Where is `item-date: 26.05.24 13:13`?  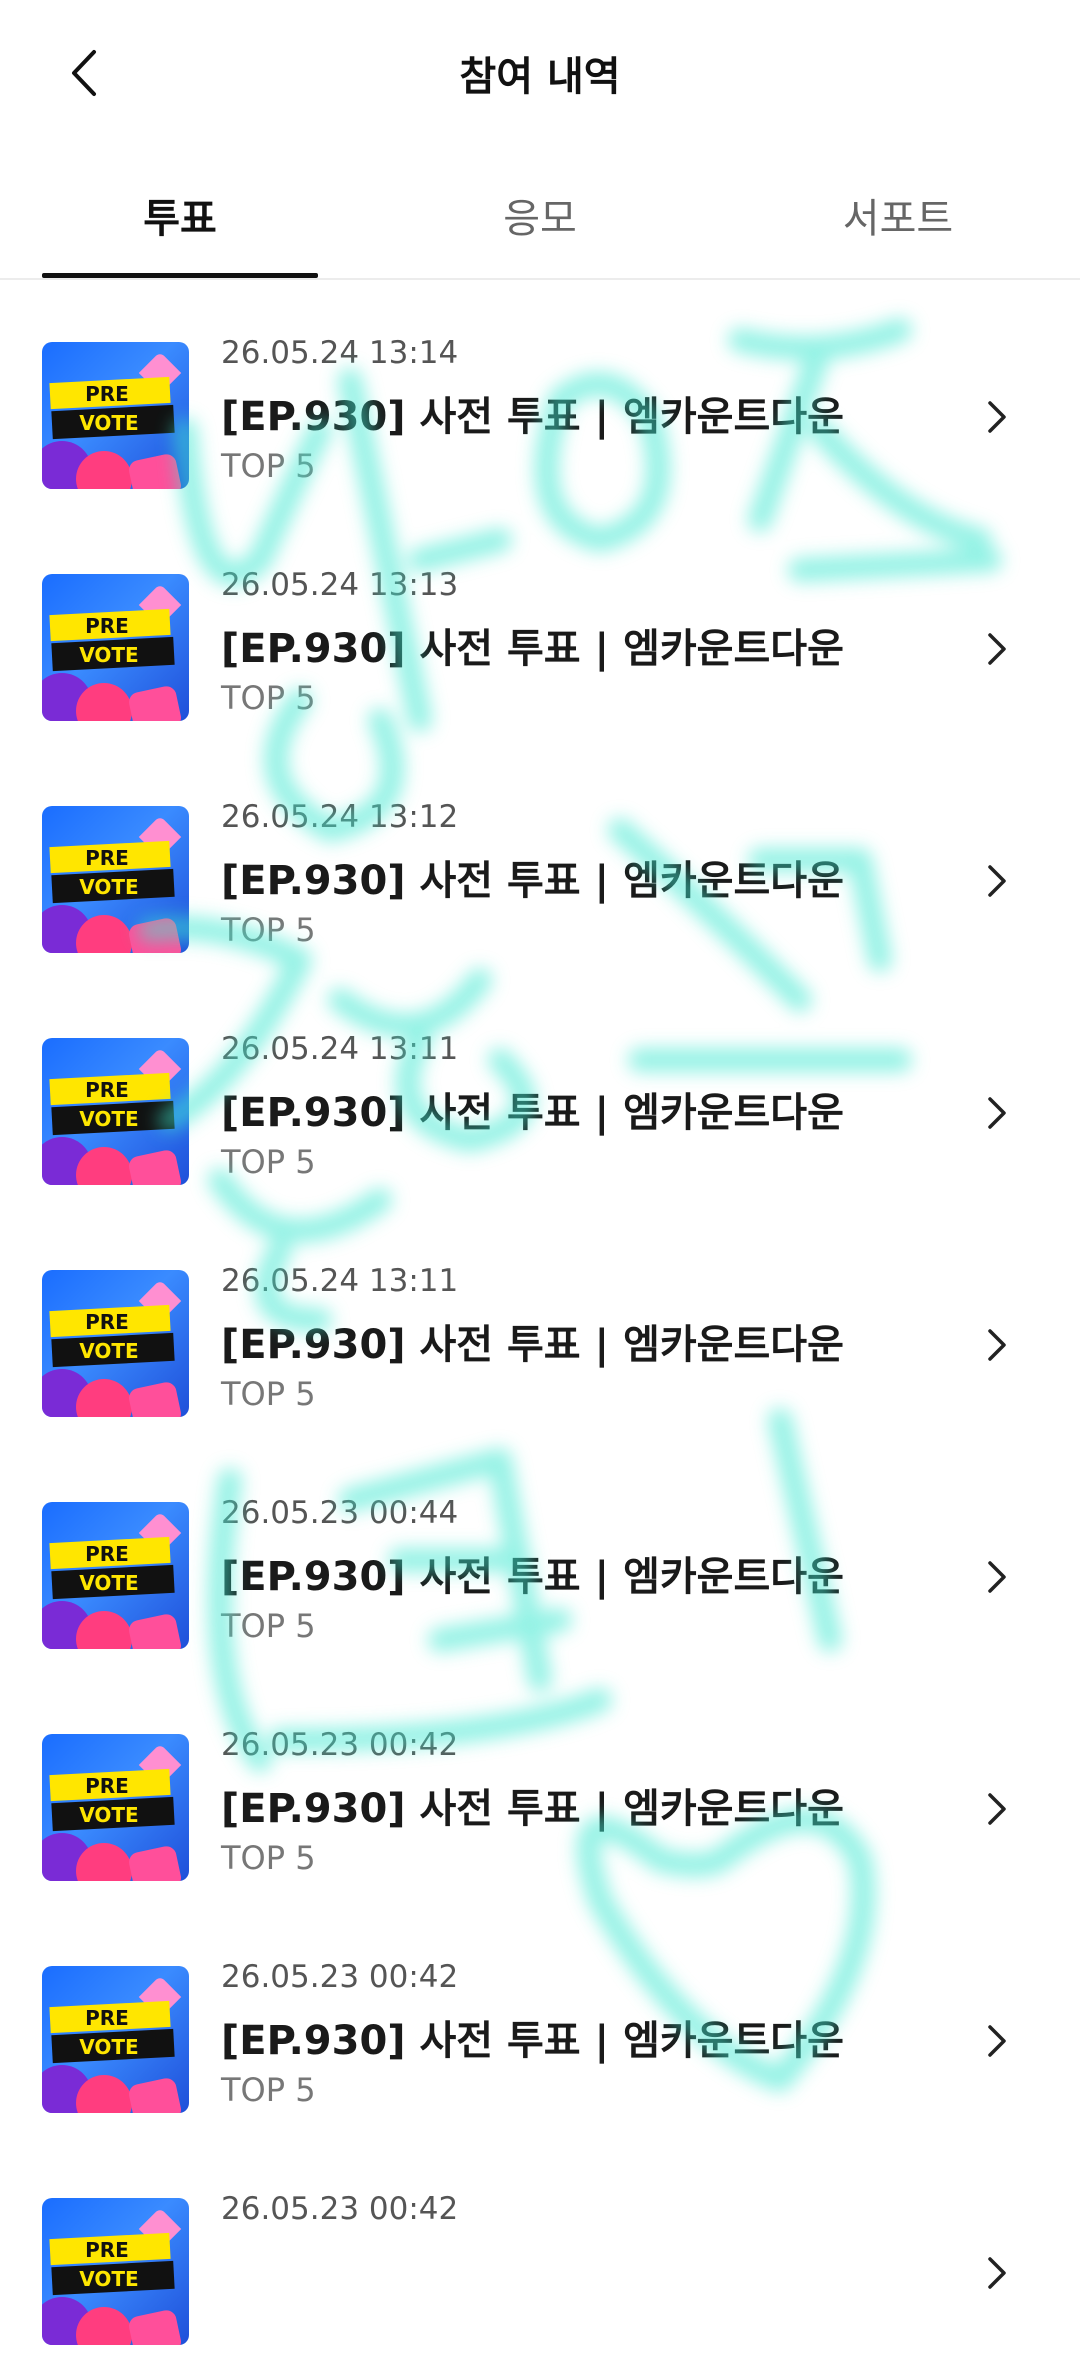
item-date: 26.05.24 13:13 is located at coordinates (340, 585).